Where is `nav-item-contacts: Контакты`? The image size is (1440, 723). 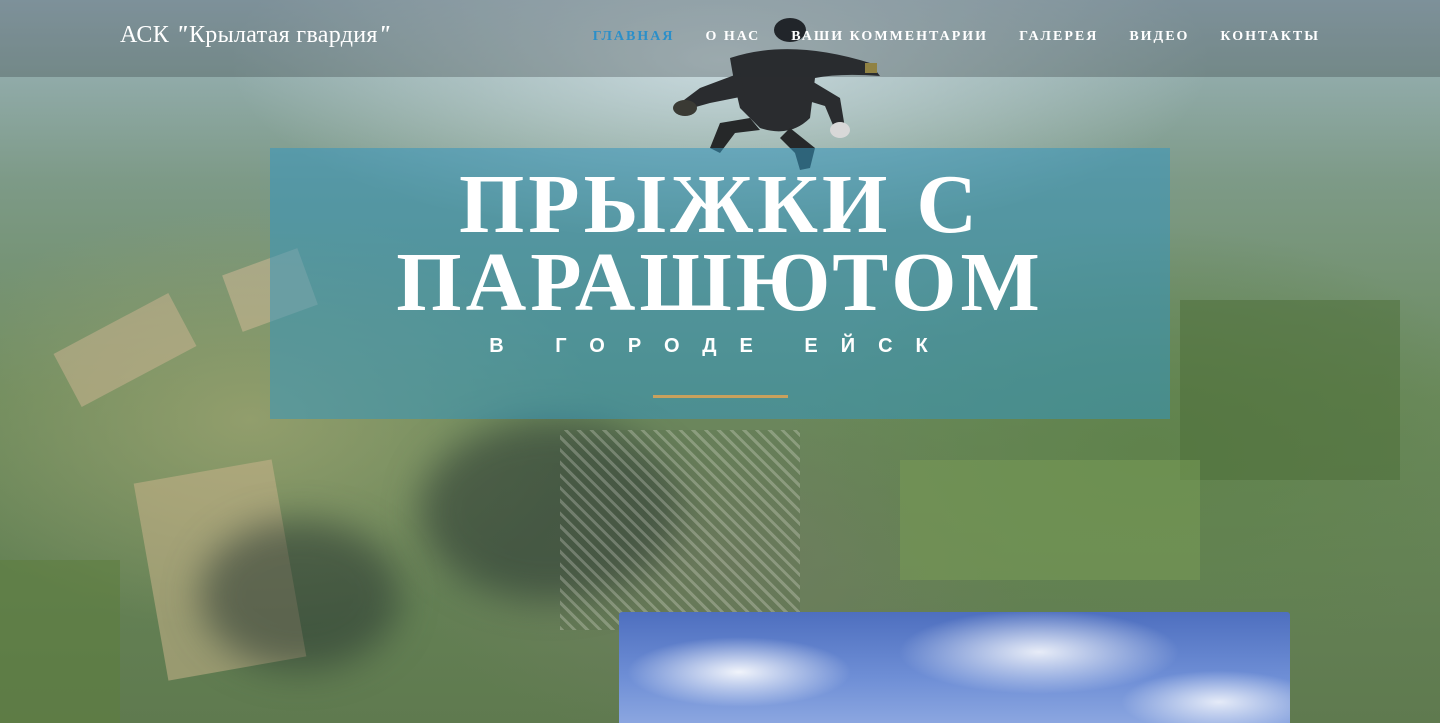 nav-item-contacts: Контакты is located at coordinates (1270, 37).